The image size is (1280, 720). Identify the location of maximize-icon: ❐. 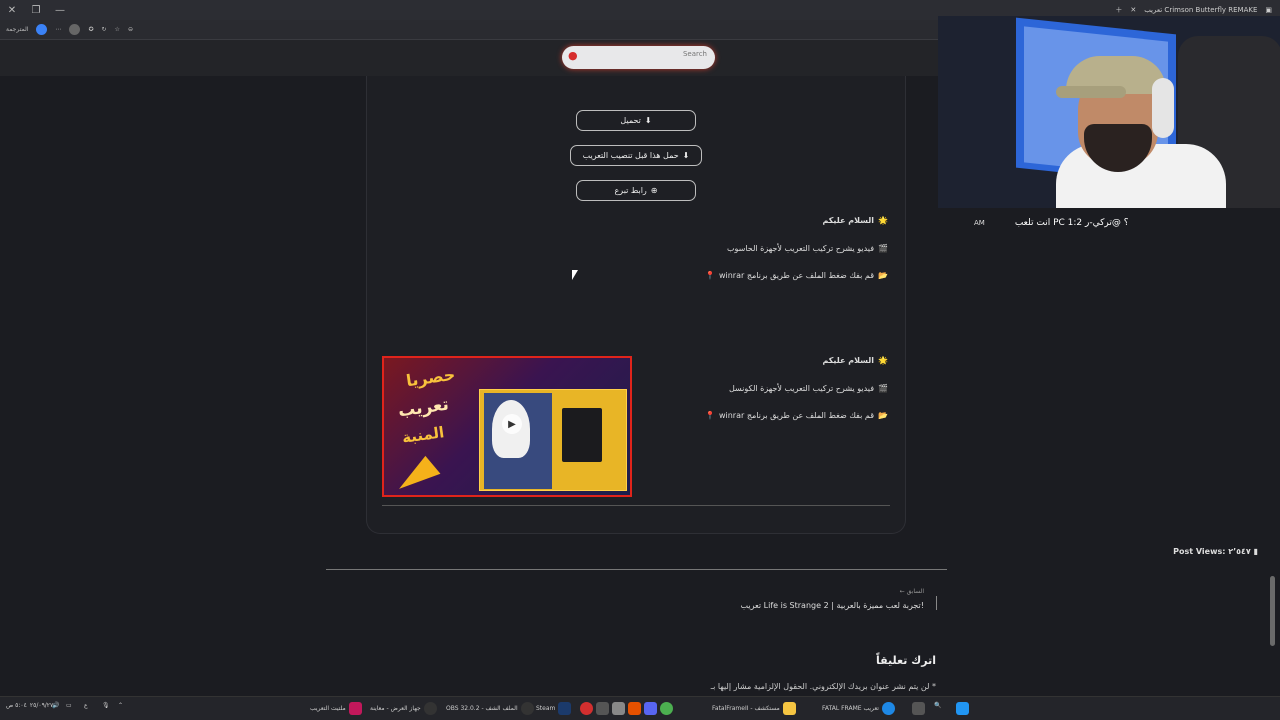
(36, 10).